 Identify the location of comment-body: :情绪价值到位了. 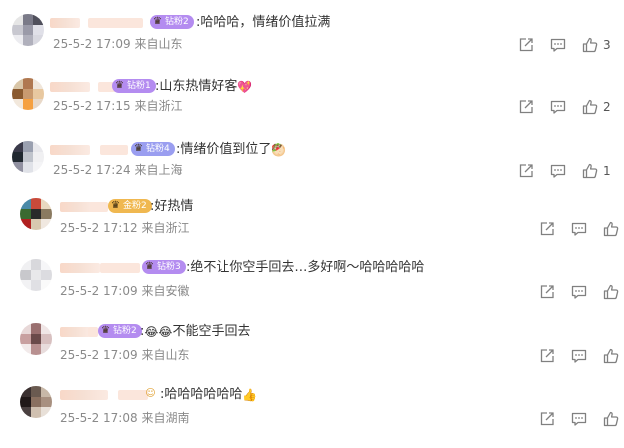
(224, 149).